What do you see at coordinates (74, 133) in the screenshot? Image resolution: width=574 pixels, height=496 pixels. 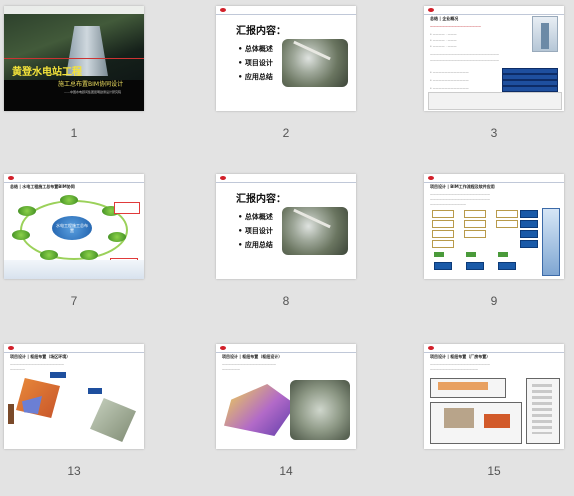 I see `slide-number: 1` at bounding box center [74, 133].